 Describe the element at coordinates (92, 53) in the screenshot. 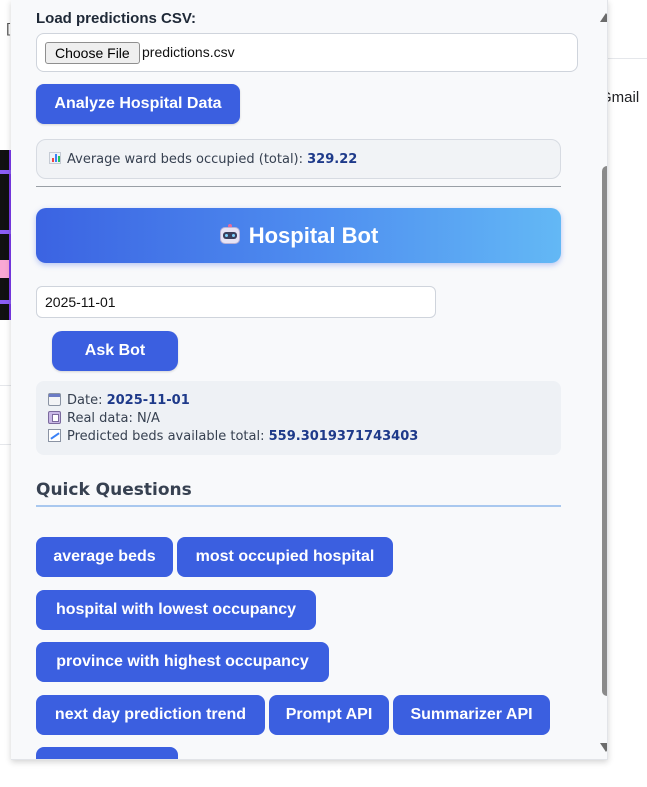

I see `choose-file-button: Choose File` at that location.